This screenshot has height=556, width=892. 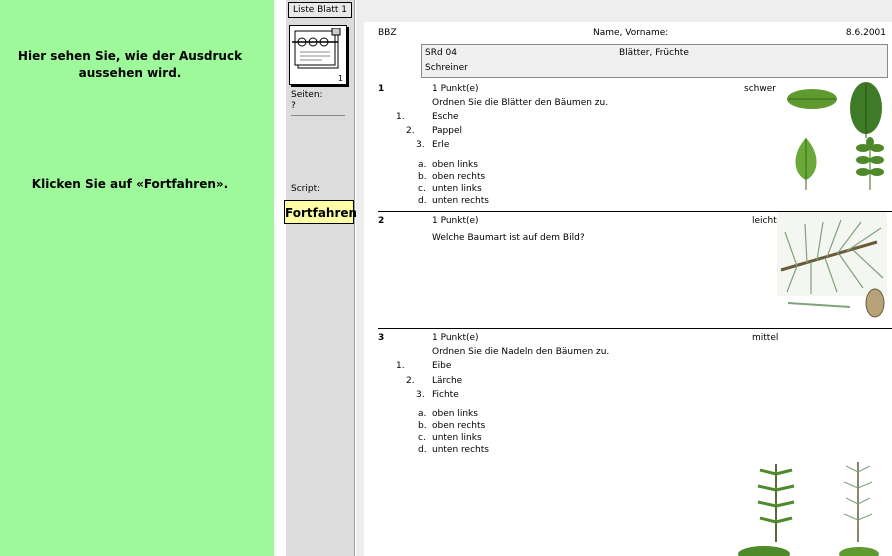 What do you see at coordinates (381, 89) in the screenshot?
I see `question-number: 1` at bounding box center [381, 89].